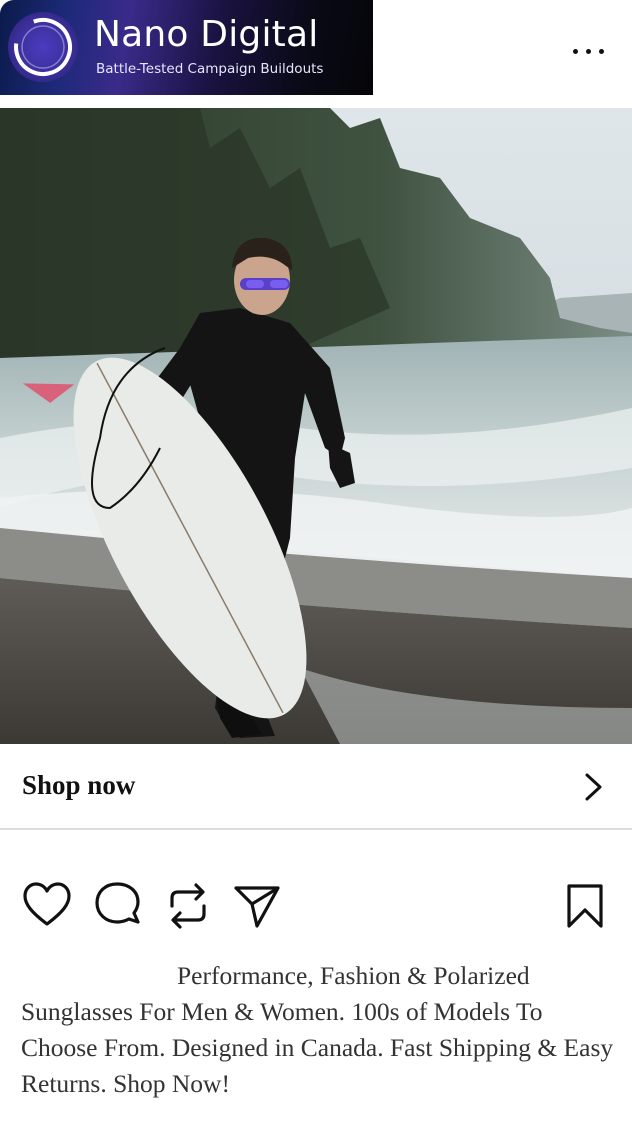 The height and width of the screenshot is (1130, 632). What do you see at coordinates (593, 787) in the screenshot?
I see `chevron-right-icon` at bounding box center [593, 787].